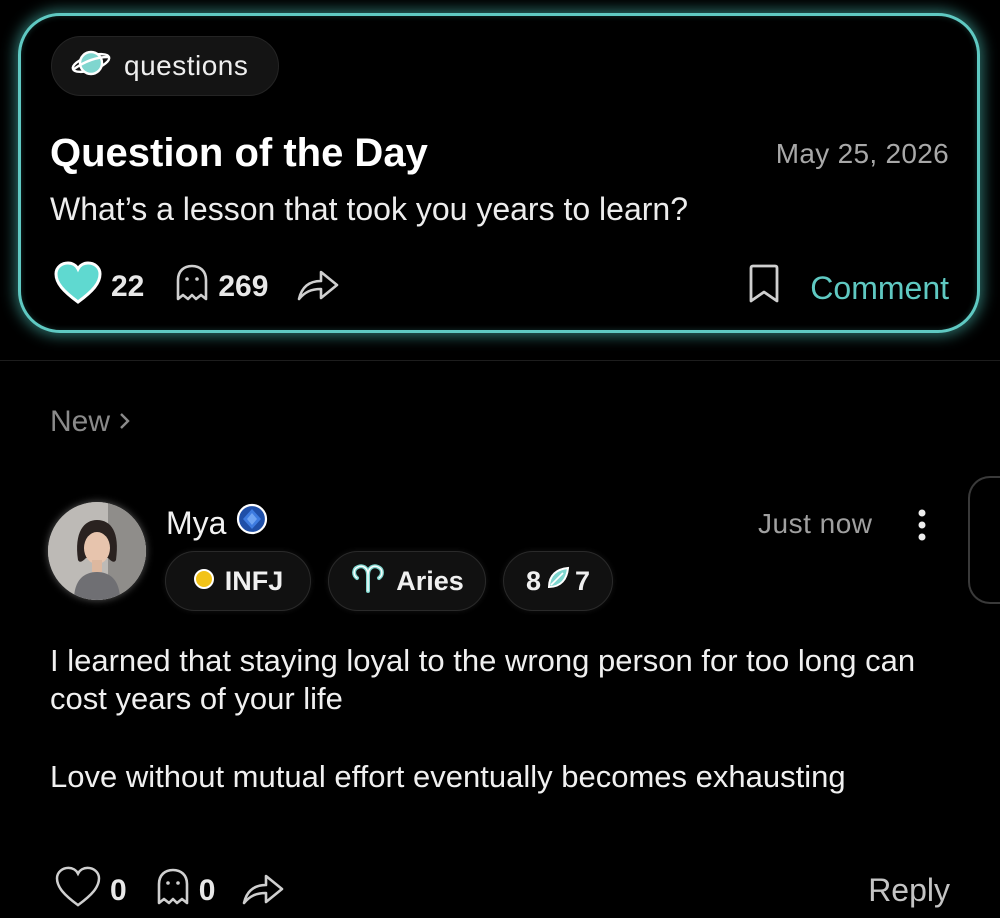 The image size is (1000, 918). Describe the element at coordinates (80, 421) in the screenshot. I see `new-section-label: New` at that location.